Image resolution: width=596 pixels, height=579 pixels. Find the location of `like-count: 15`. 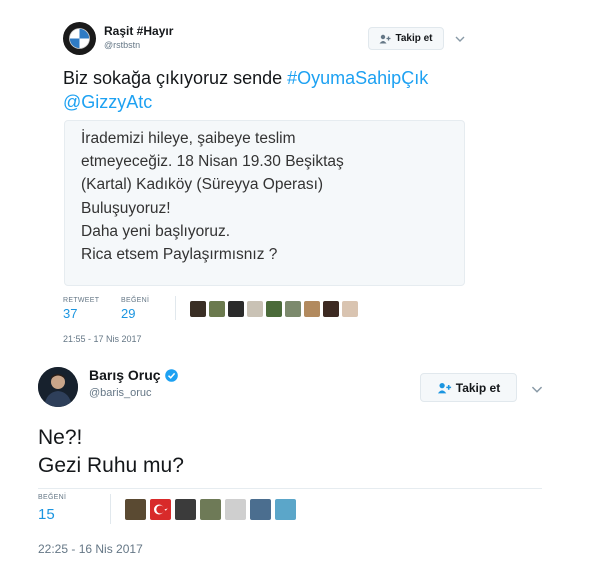

like-count: 15 is located at coordinates (46, 514).